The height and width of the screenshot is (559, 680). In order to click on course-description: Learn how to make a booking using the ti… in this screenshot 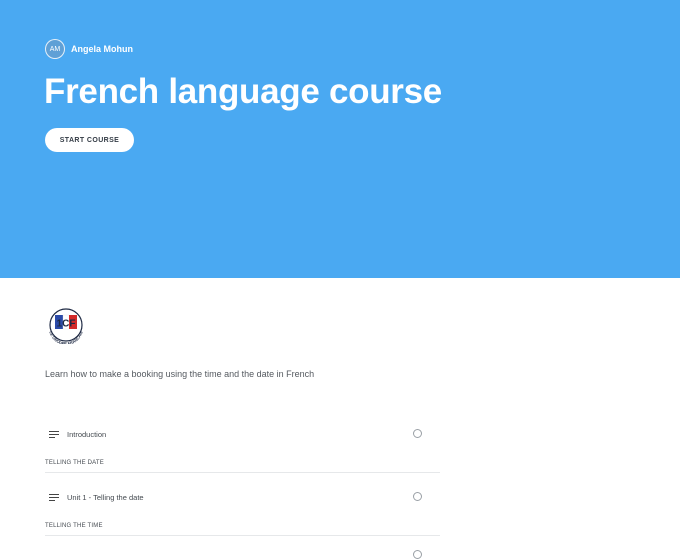, I will do `click(180, 374)`.